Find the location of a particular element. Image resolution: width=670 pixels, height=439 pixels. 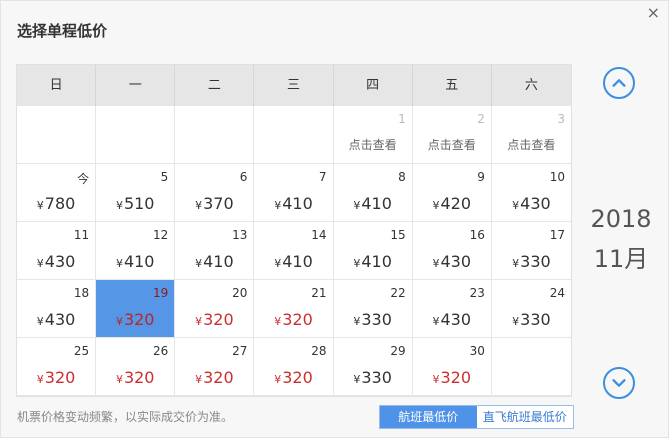

calendar-day-cell: 11 ¥430 is located at coordinates (57, 251).